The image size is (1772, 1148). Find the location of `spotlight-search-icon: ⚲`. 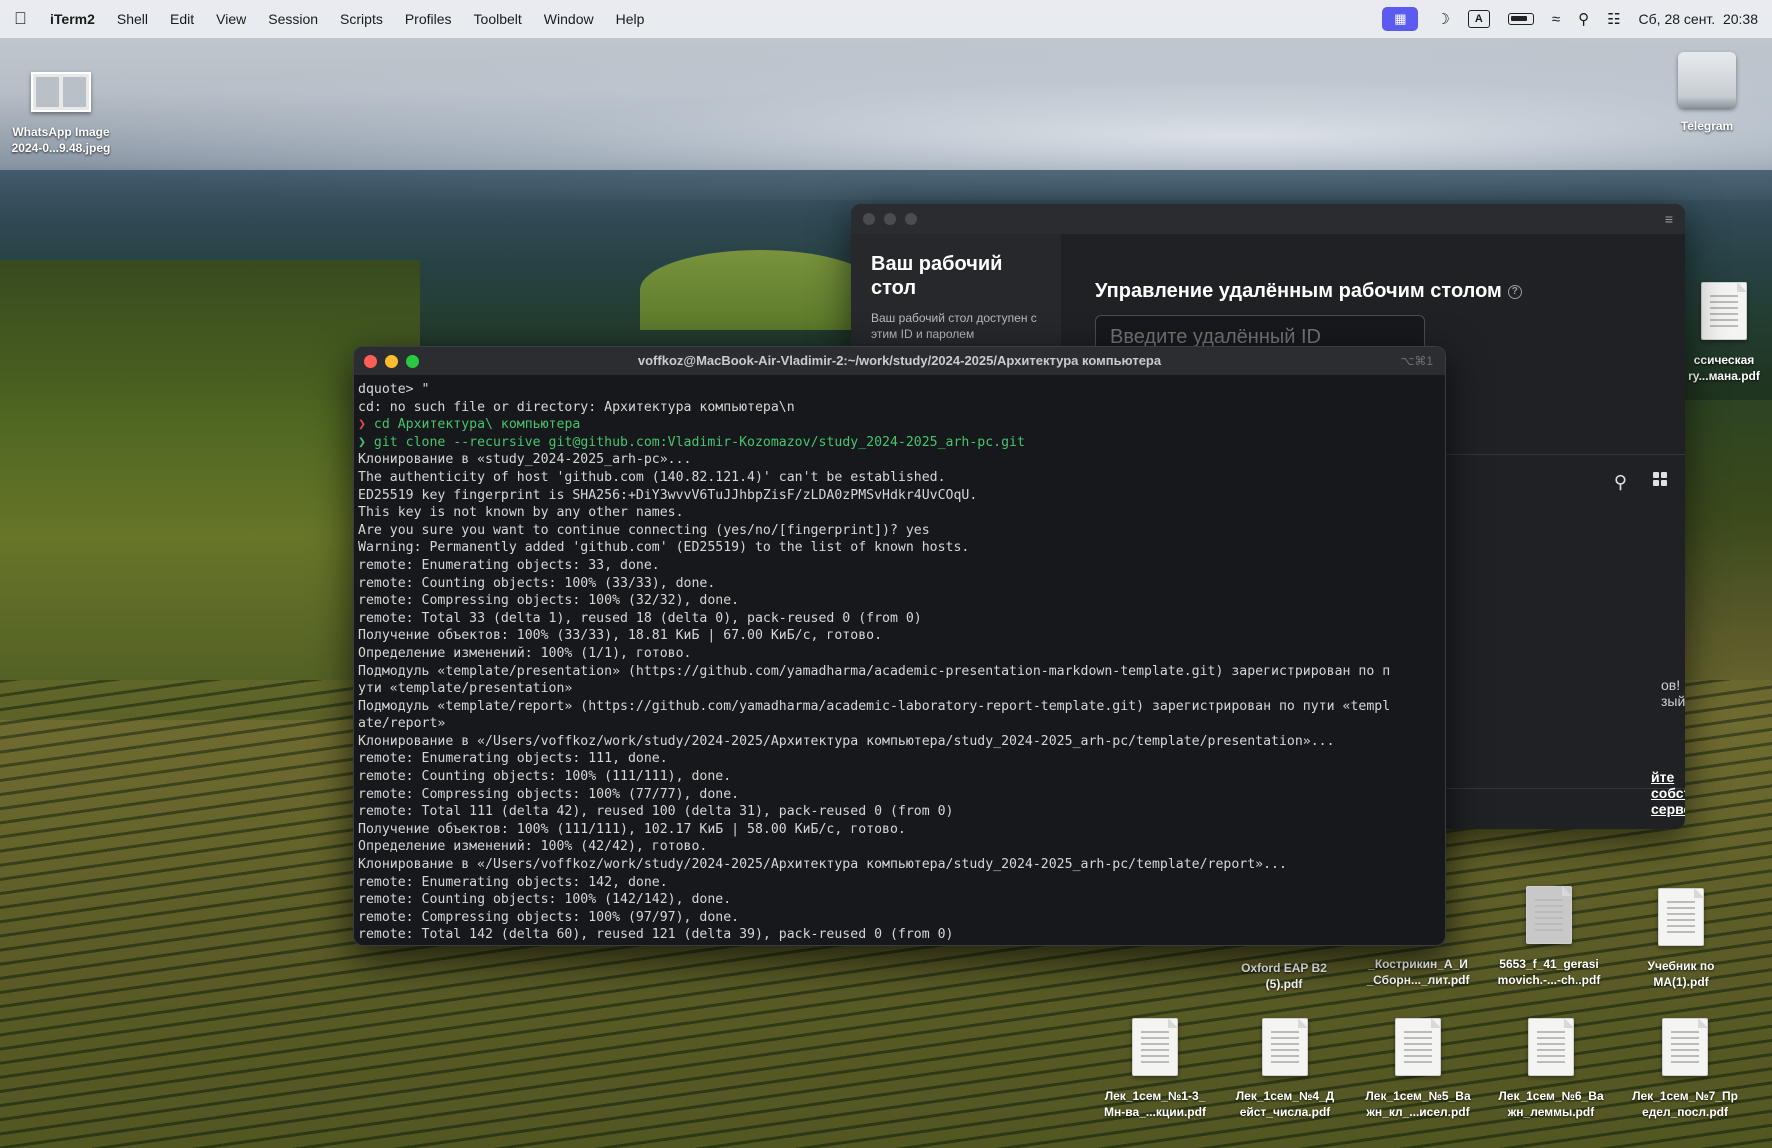

spotlight-search-icon: ⚲ is located at coordinates (1583, 19).